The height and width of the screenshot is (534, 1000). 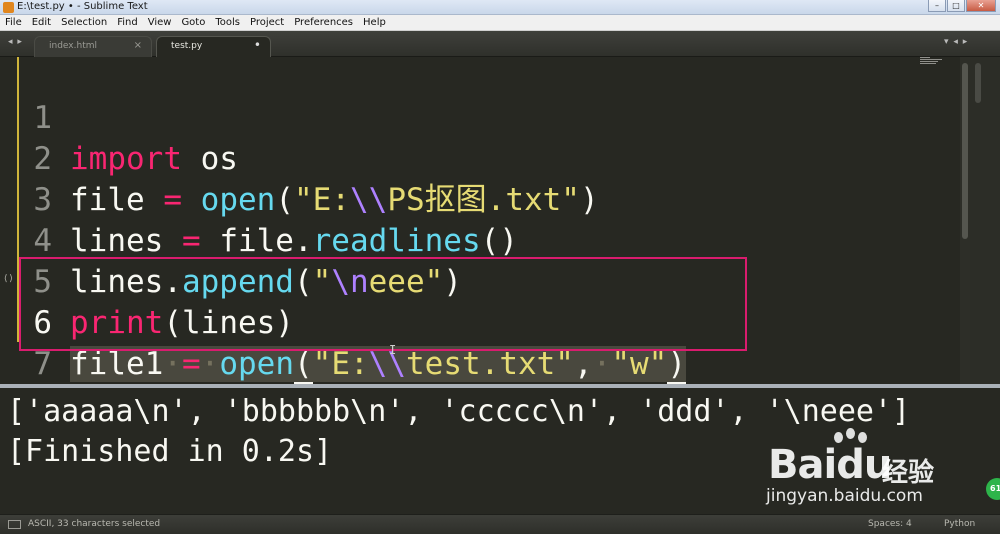 I want to click on tab-index-html: index.html ×, so click(x=93, y=46).